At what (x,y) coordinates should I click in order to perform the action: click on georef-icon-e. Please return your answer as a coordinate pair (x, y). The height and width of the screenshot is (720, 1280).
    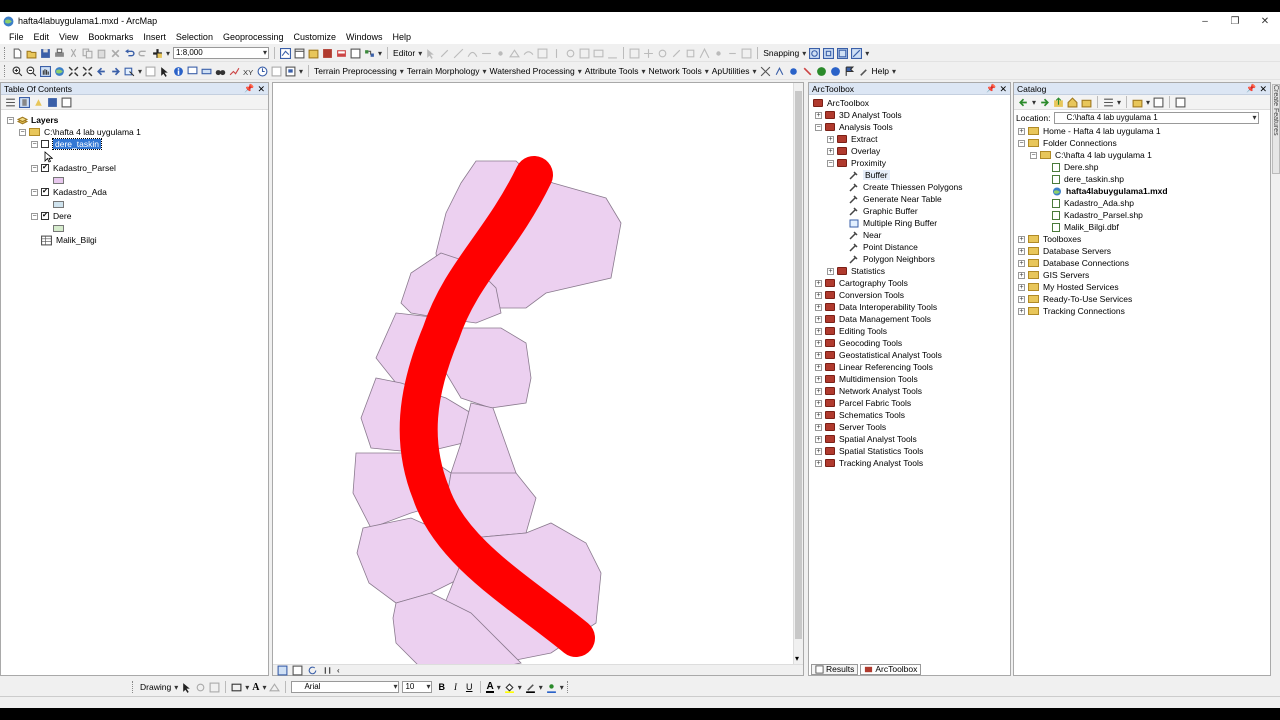
    Looking at the image, I should click on (690, 53).